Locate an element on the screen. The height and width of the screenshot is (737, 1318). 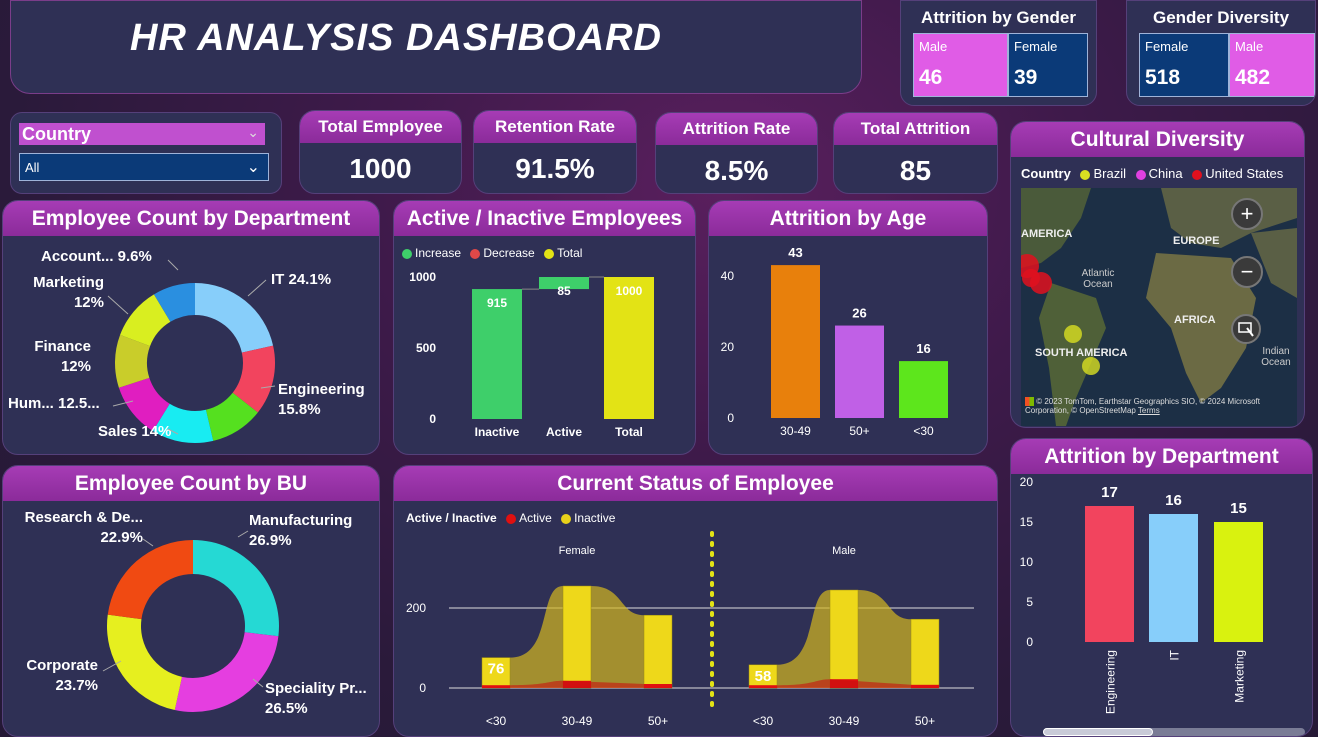
scrollbar-thumb is located at coordinates (1098, 732).